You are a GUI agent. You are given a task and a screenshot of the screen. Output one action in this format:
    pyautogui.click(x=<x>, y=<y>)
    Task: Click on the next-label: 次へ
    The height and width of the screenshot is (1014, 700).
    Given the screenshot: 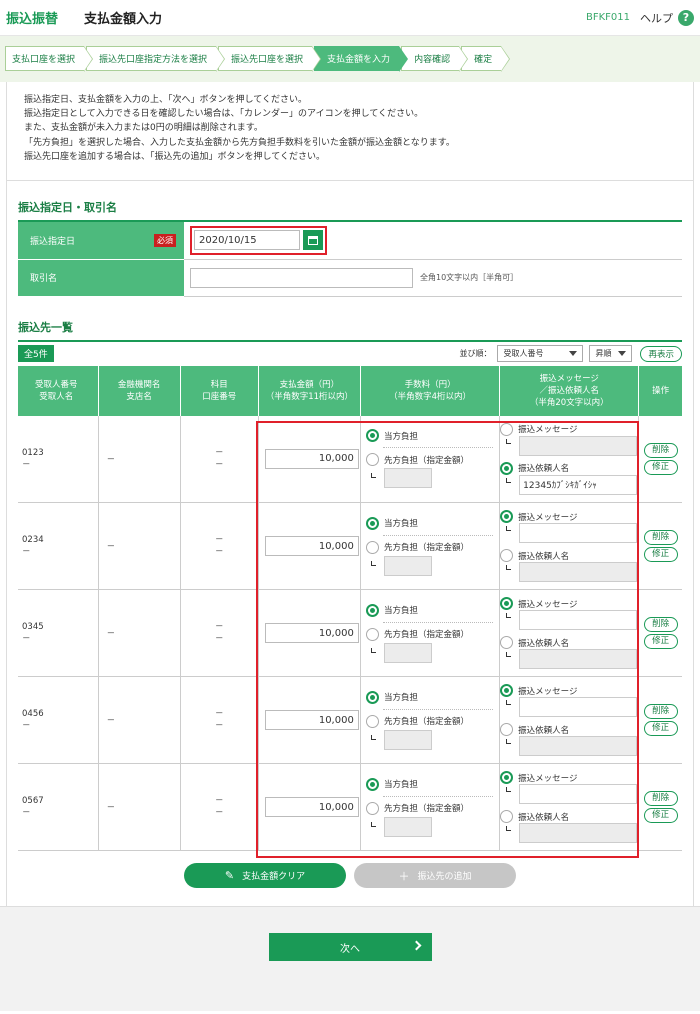 What is the action you would take?
    pyautogui.click(x=350, y=949)
    